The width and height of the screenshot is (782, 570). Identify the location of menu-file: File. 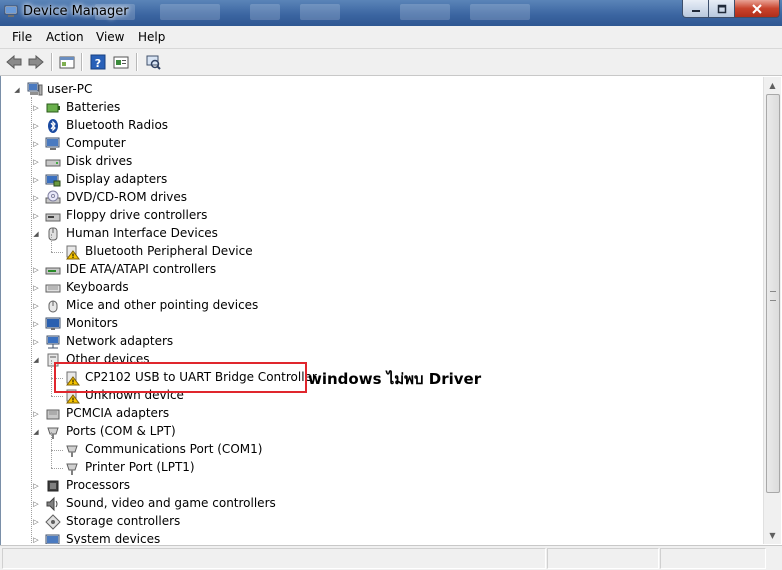
(22, 37).